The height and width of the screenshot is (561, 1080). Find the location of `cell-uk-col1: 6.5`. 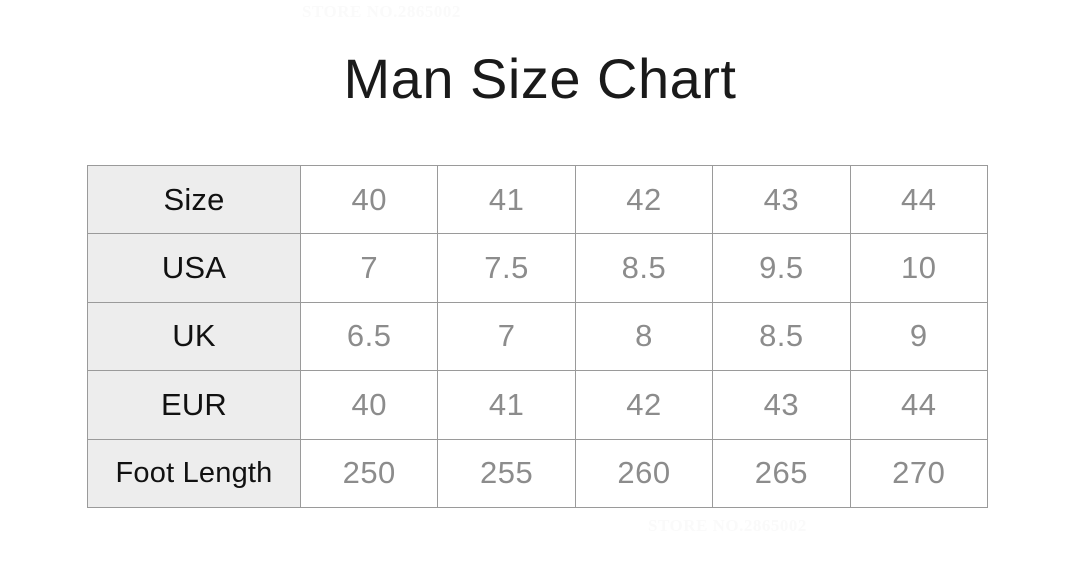

cell-uk-col1: 6.5 is located at coordinates (369, 336).